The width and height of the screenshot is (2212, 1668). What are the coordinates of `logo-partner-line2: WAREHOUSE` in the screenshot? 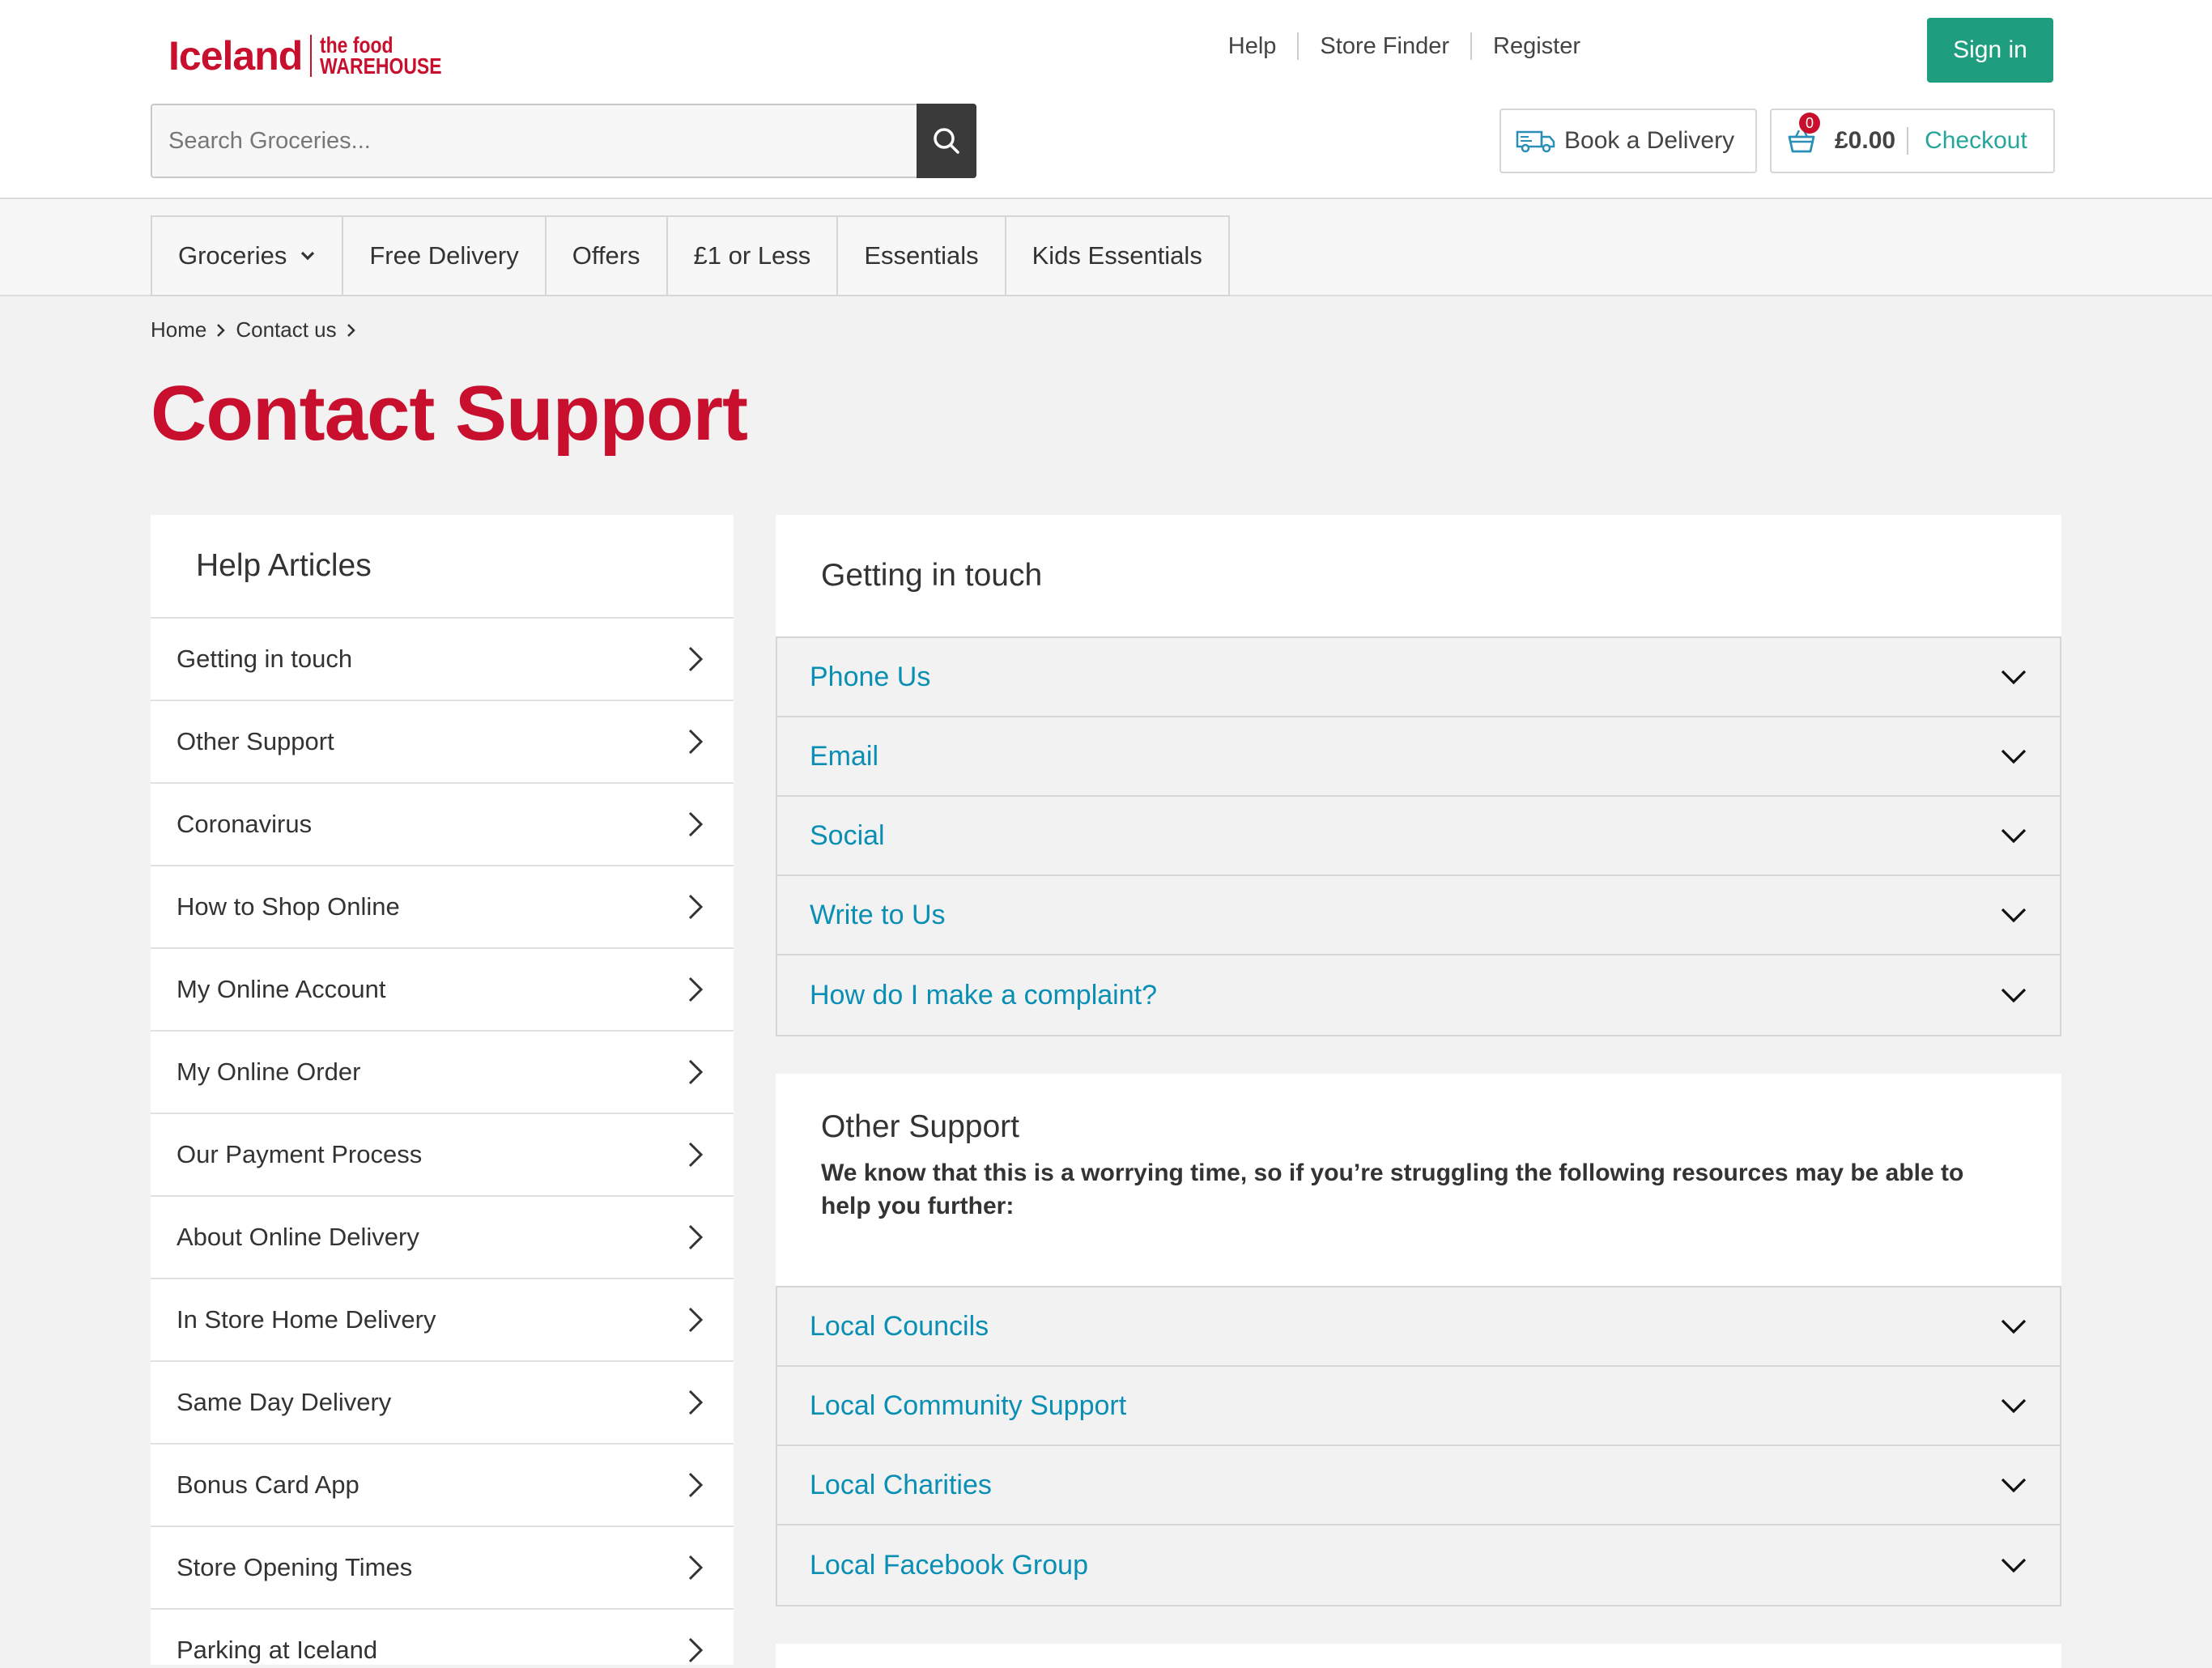 It's located at (381, 66).